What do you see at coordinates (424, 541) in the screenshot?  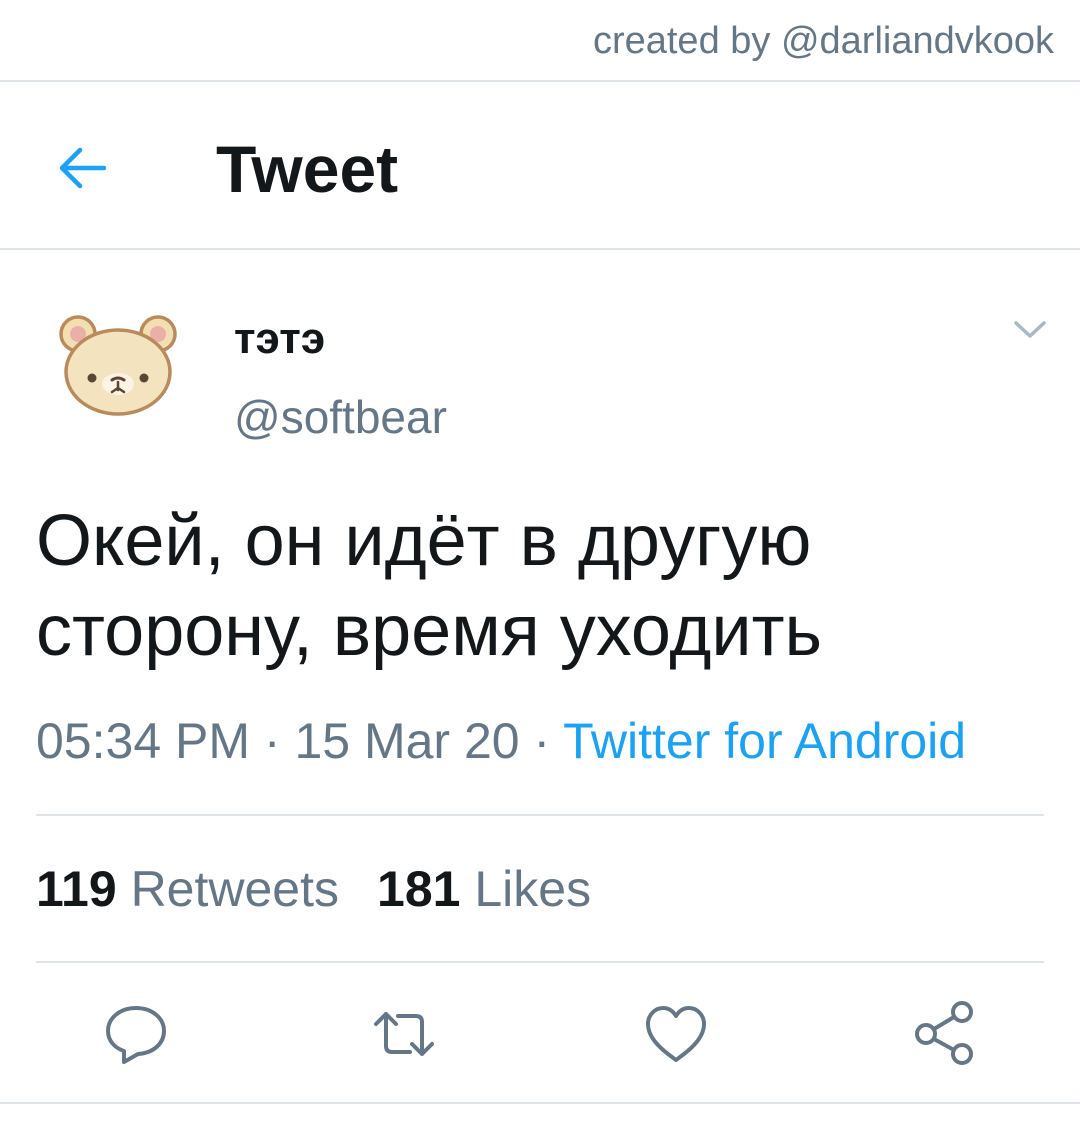 I see `tweet-text-line-1: Окей, он идёт в другую` at bounding box center [424, 541].